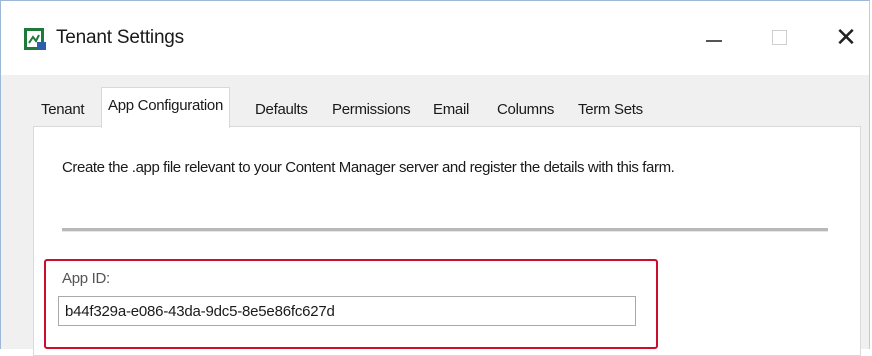 This screenshot has width=872, height=356. Describe the element at coordinates (714, 41) in the screenshot. I see `minimize-icon` at that location.